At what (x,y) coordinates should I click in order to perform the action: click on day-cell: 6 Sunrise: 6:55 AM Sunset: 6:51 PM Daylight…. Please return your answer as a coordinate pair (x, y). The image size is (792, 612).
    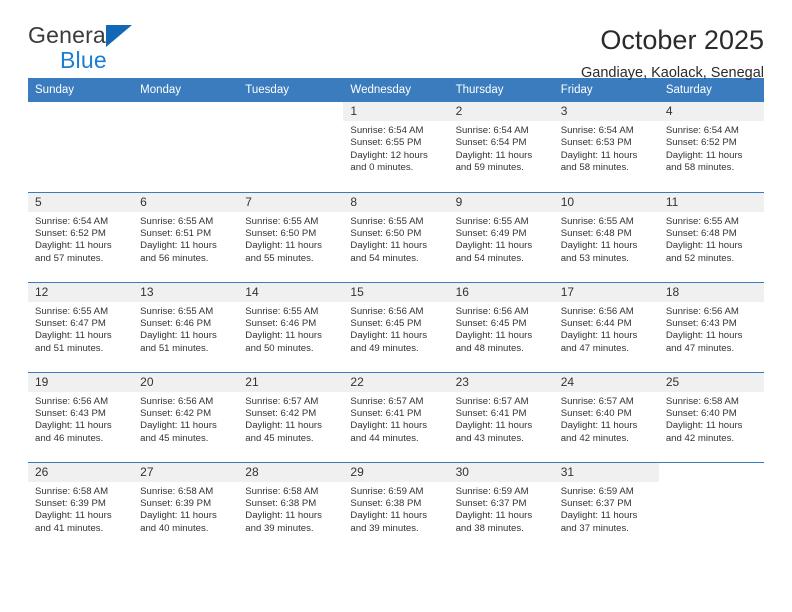
    Looking at the image, I should click on (186, 236).